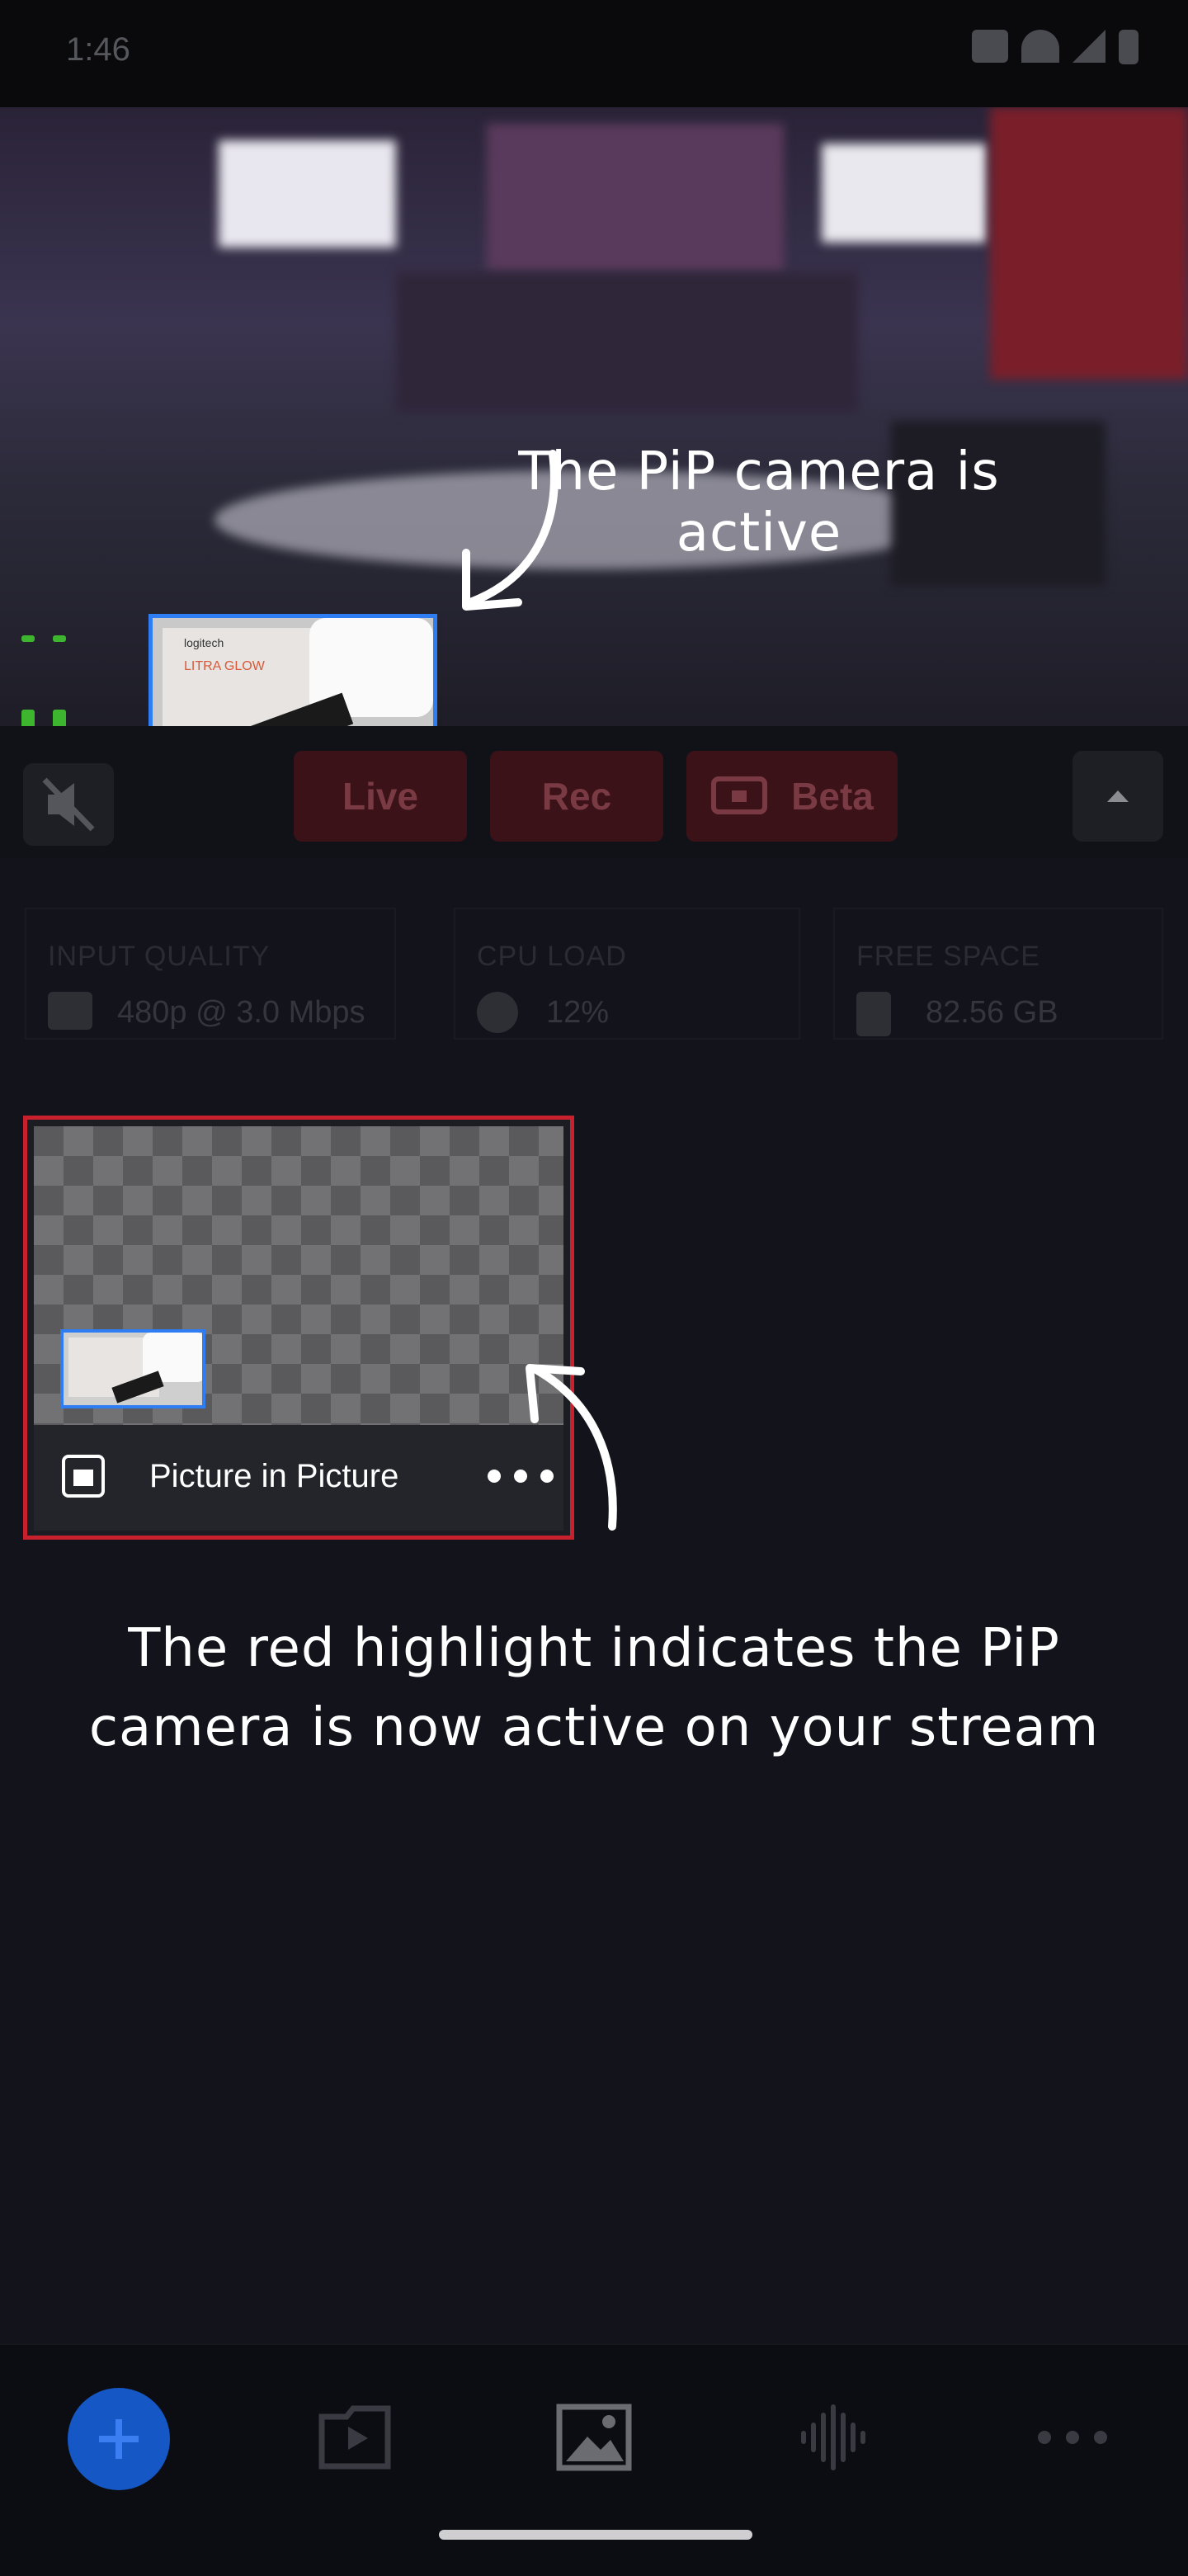  I want to click on live-button: Live, so click(380, 796).